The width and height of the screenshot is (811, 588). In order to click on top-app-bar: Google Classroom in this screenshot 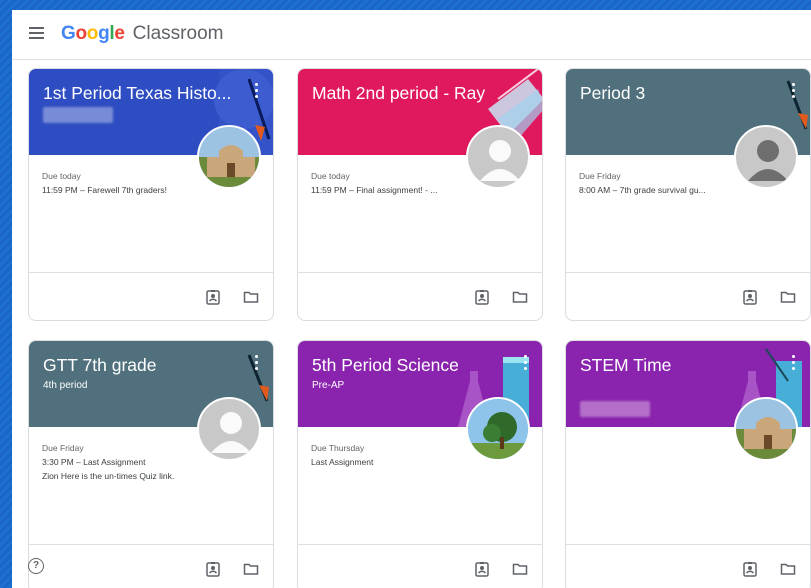, I will do `click(411, 35)`.